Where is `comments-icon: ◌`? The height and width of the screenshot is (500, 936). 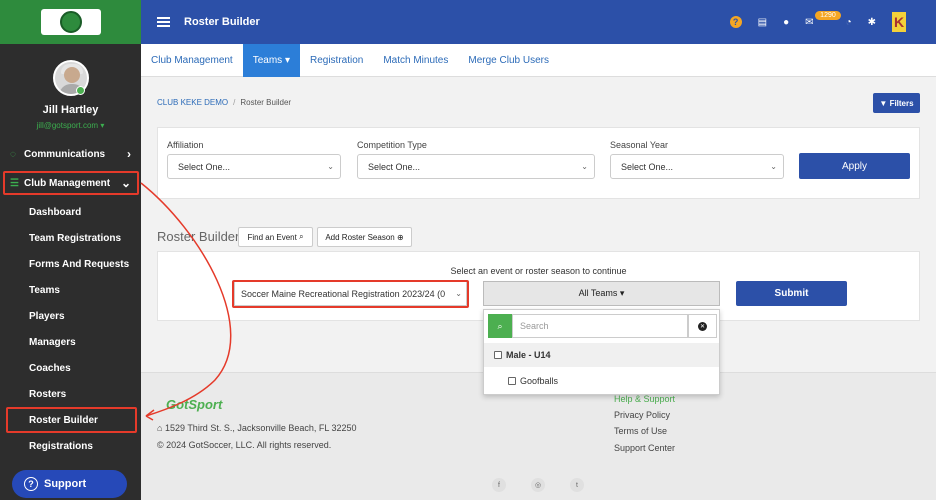
comments-icon: ◌ is located at coordinates (13, 154).